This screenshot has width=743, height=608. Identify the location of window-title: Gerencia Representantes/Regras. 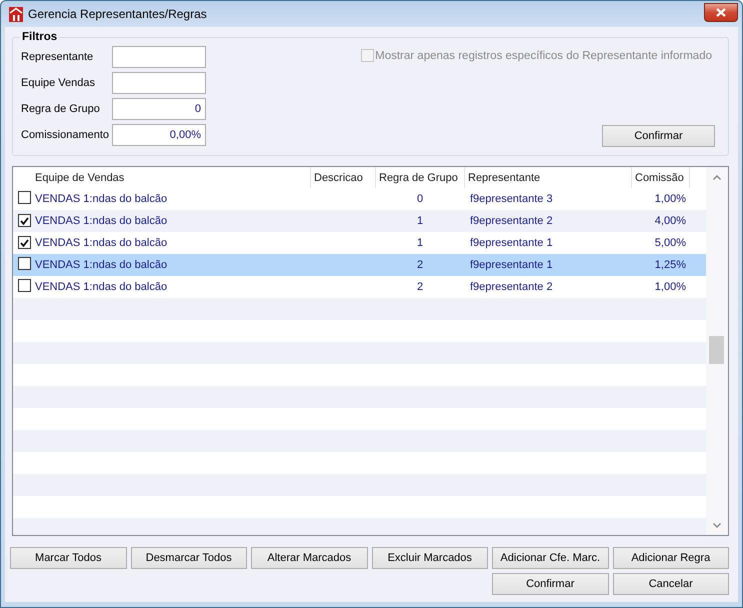
(117, 14).